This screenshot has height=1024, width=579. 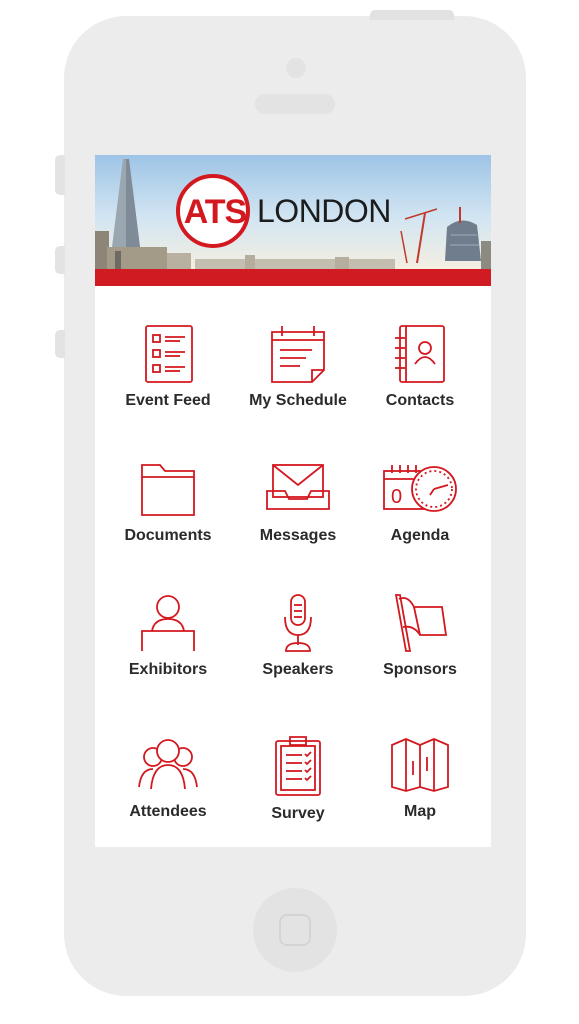 I want to click on address-book-icon, so click(x=420, y=354).